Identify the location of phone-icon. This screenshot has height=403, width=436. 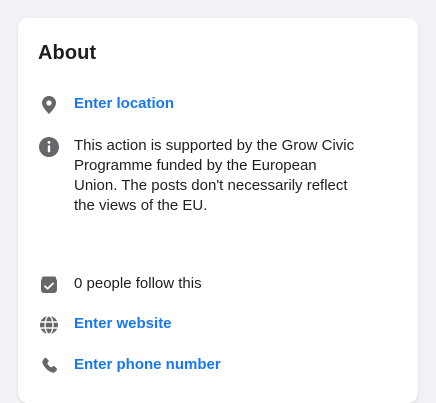
(49, 366).